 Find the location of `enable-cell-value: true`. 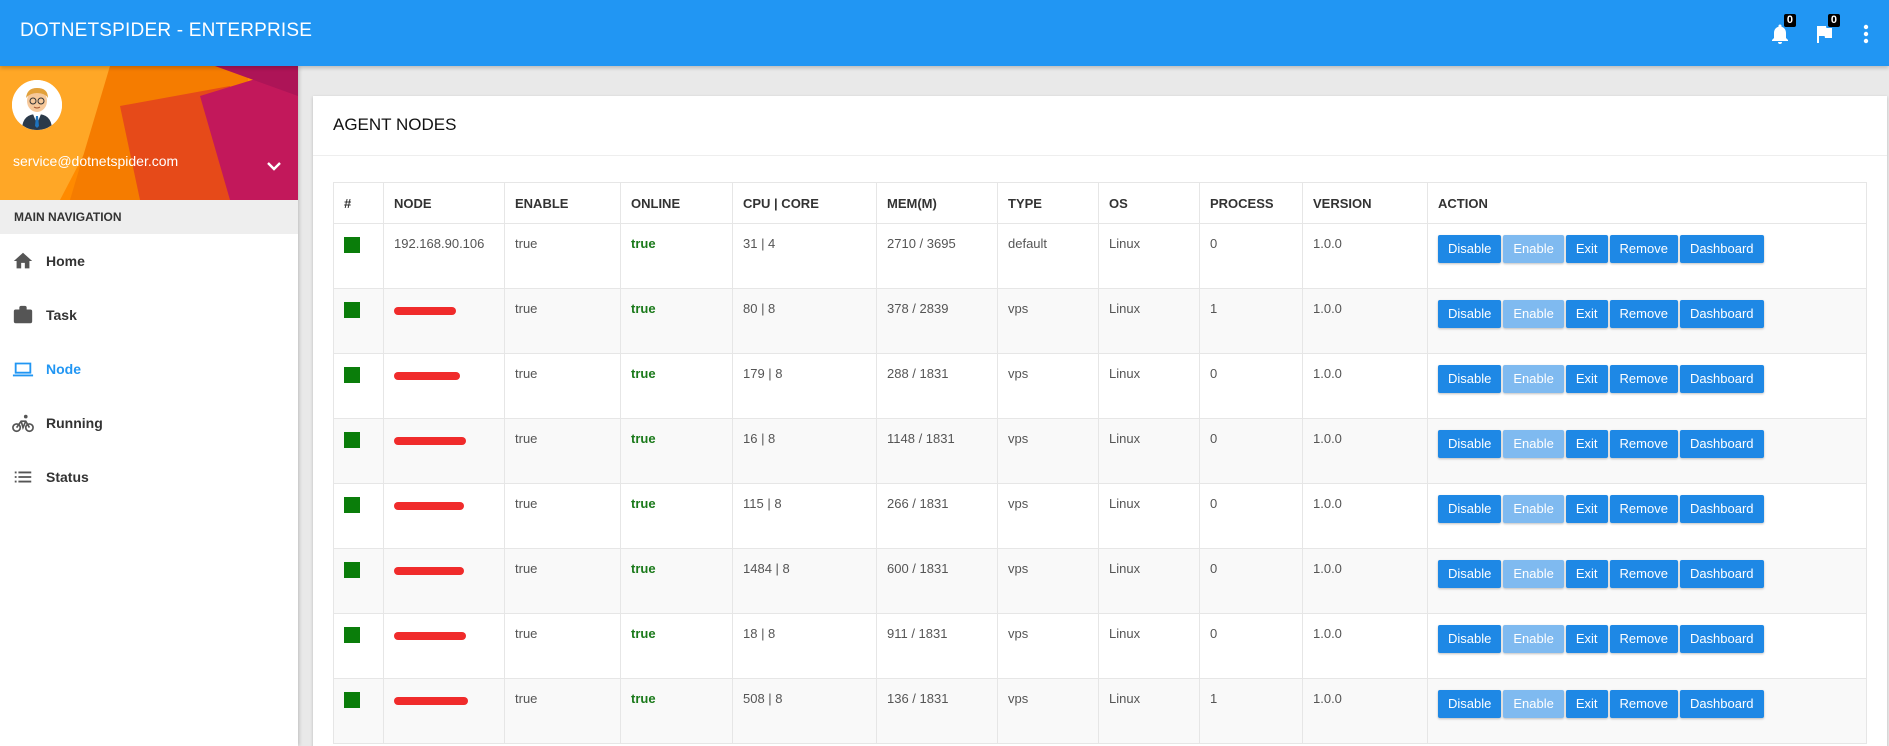

enable-cell-value: true is located at coordinates (526, 243).